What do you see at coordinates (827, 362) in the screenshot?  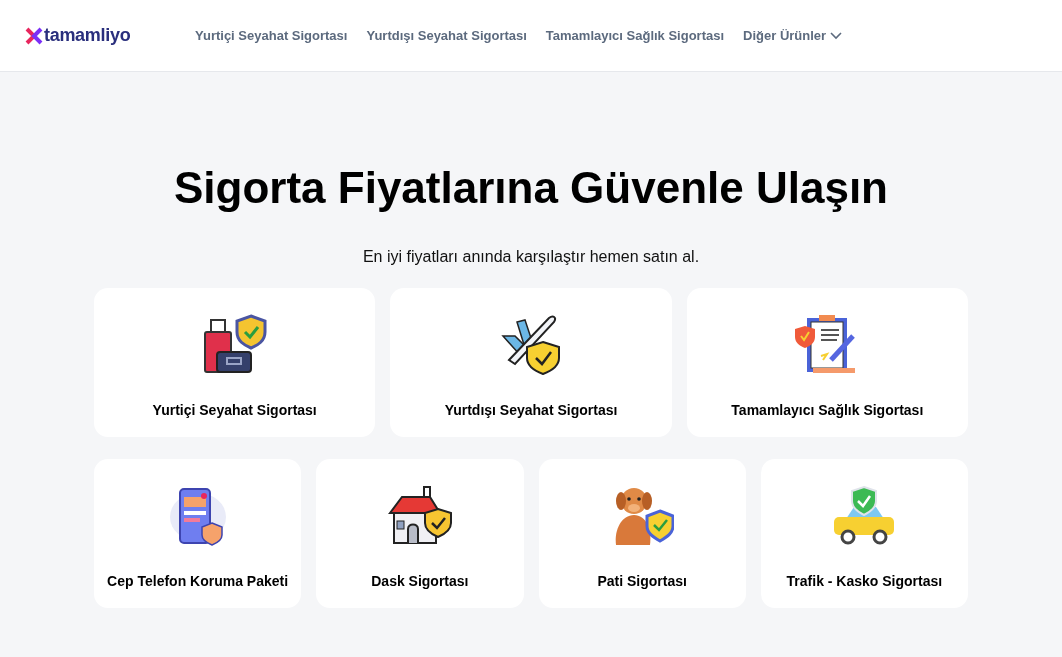 I see `product-card: Tamamlayıcı Sağlık Sigortası` at bounding box center [827, 362].